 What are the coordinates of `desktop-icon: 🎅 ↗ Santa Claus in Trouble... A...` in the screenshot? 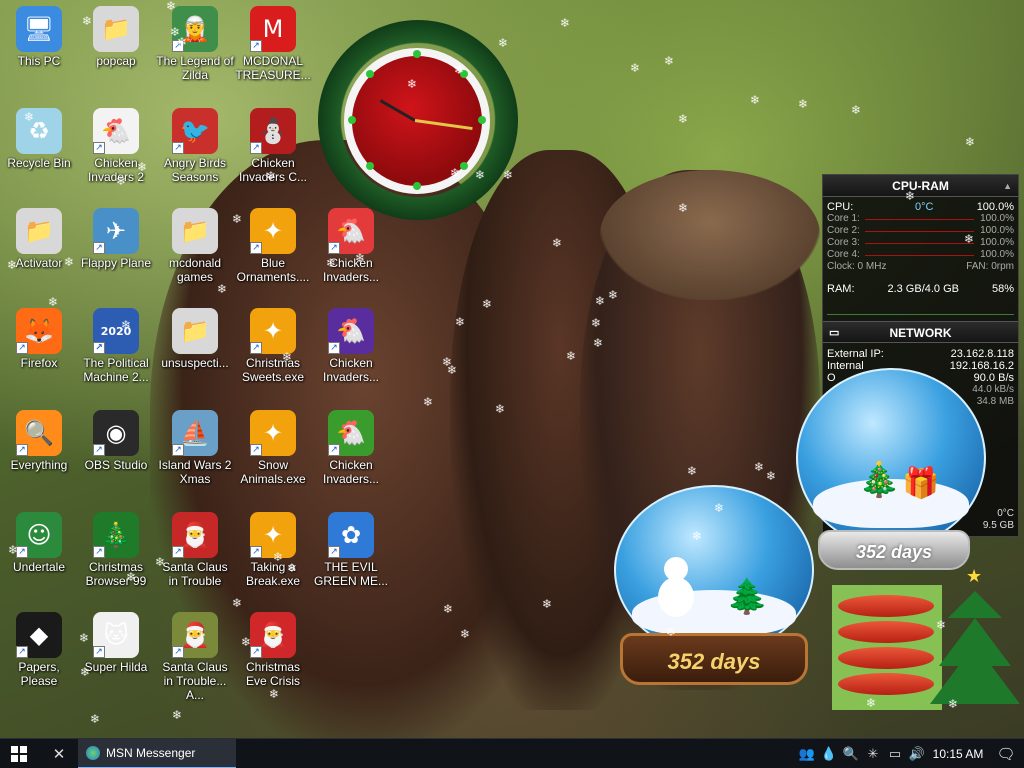 It's located at (195, 658).